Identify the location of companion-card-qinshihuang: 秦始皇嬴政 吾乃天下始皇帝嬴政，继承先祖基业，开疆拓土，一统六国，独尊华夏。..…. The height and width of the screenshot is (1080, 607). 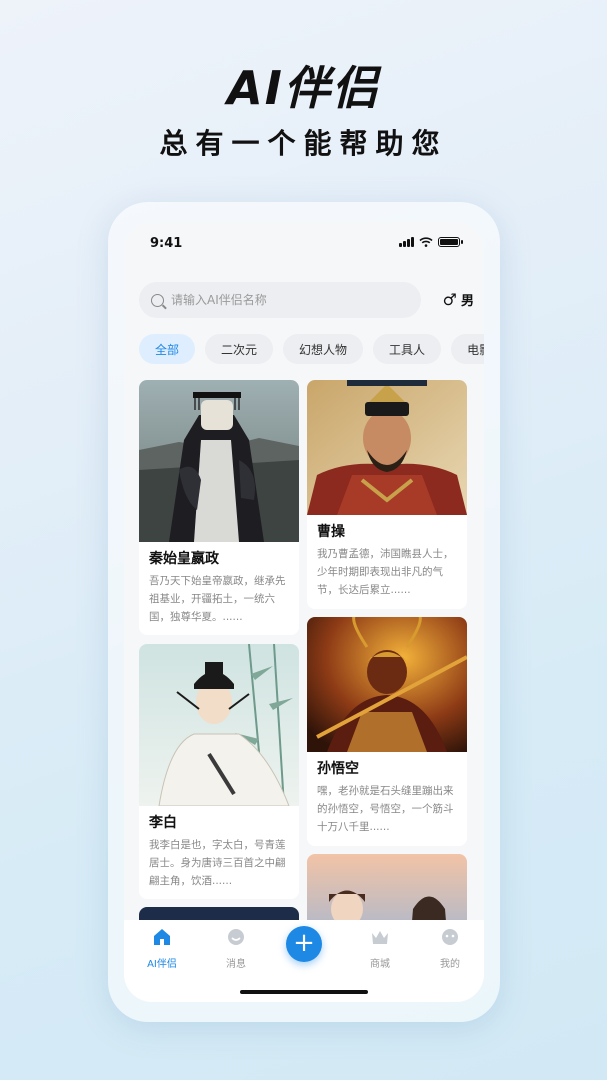
(219, 507).